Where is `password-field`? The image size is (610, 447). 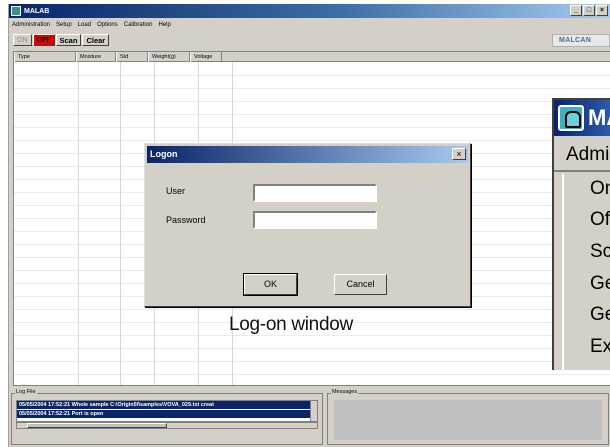
password-field is located at coordinates (315, 220).